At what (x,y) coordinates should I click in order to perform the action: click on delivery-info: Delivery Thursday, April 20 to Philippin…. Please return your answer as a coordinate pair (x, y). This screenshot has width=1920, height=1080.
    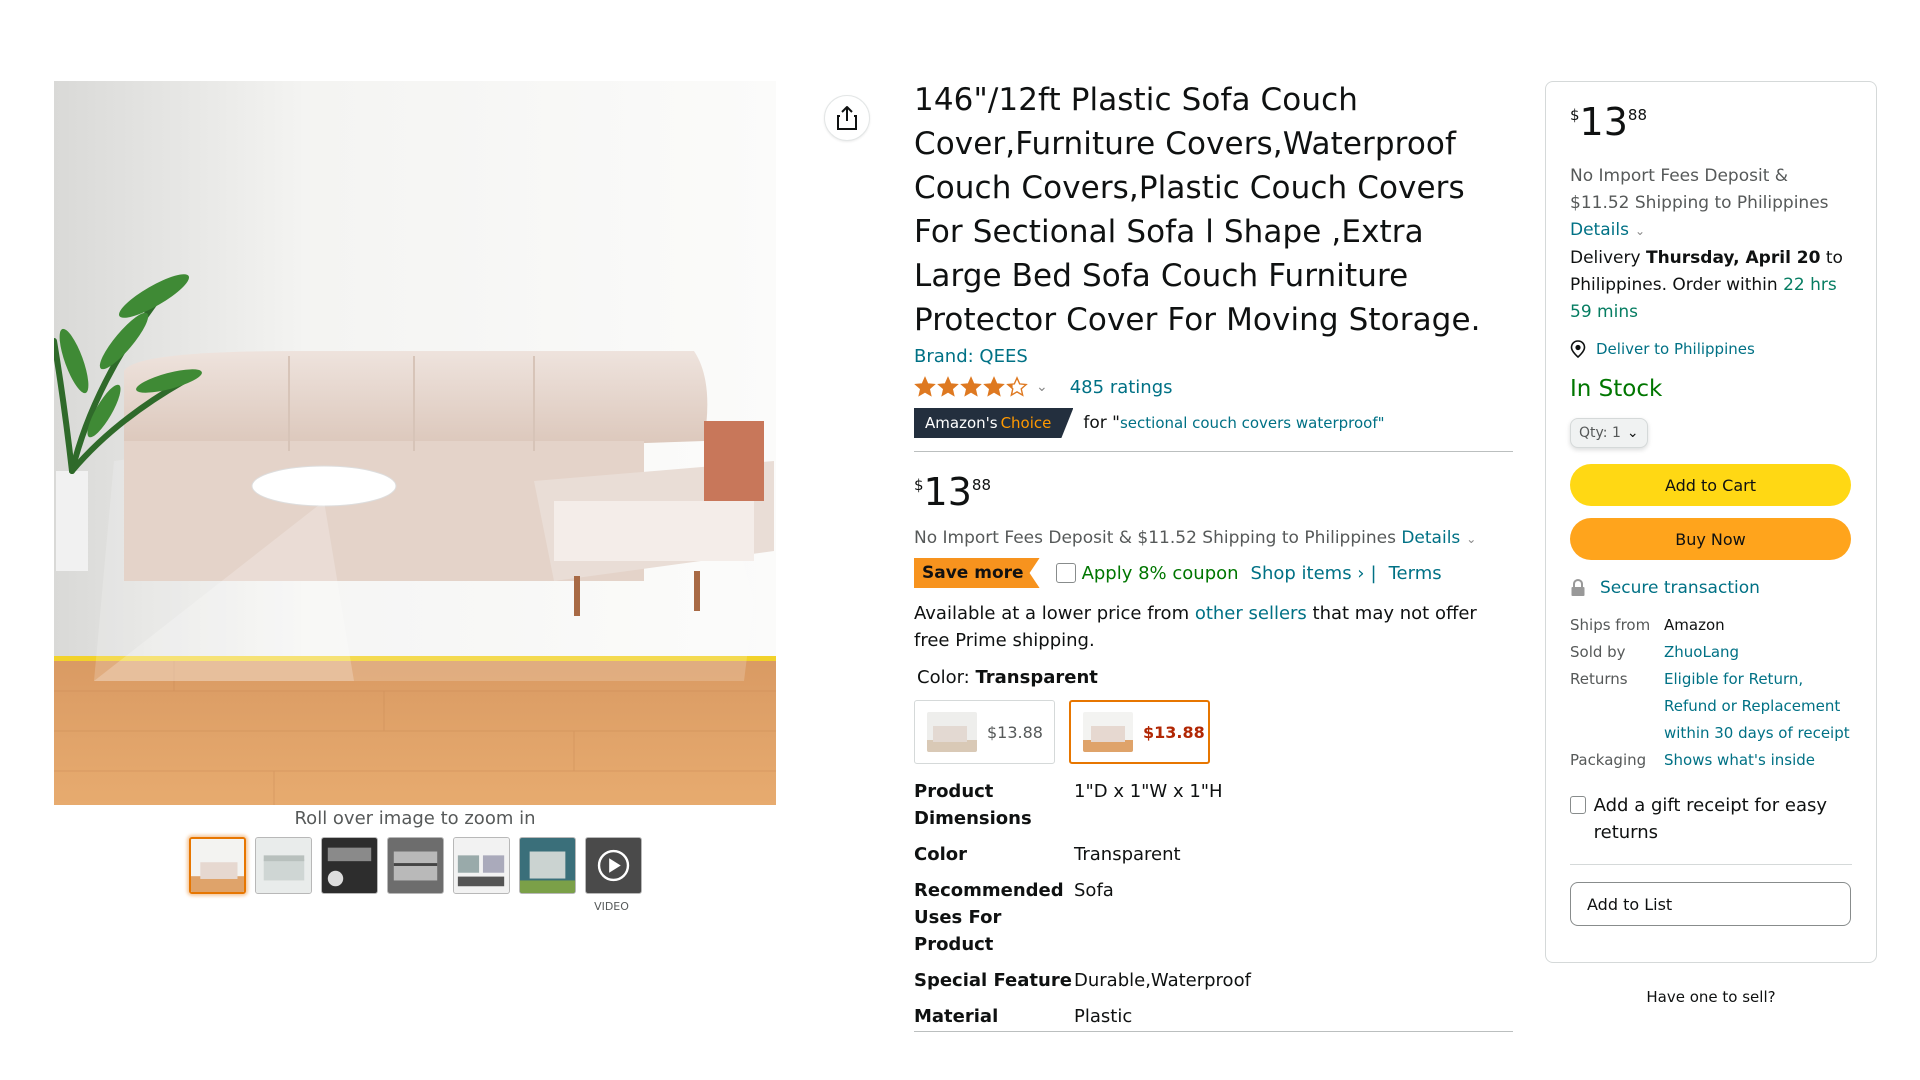
    Looking at the image, I should click on (1711, 285).